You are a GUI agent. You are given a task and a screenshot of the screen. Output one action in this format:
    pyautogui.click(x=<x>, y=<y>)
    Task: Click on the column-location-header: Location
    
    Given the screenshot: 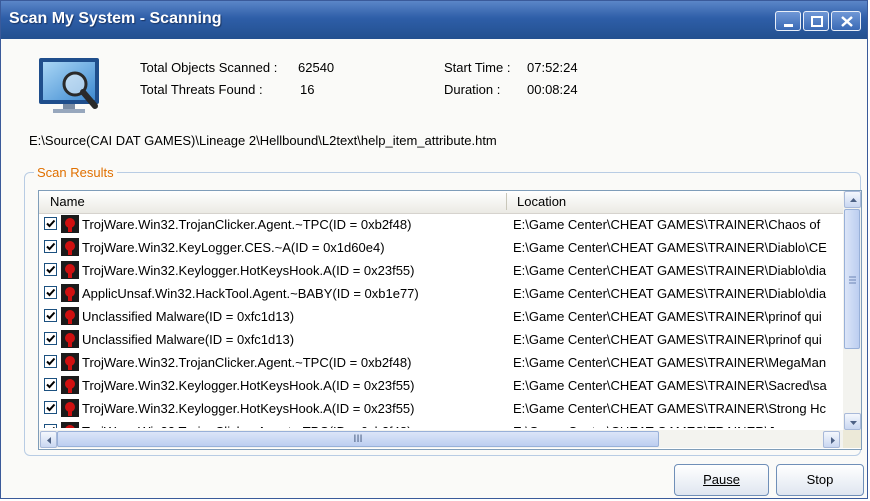 What is the action you would take?
    pyautogui.click(x=541, y=201)
    